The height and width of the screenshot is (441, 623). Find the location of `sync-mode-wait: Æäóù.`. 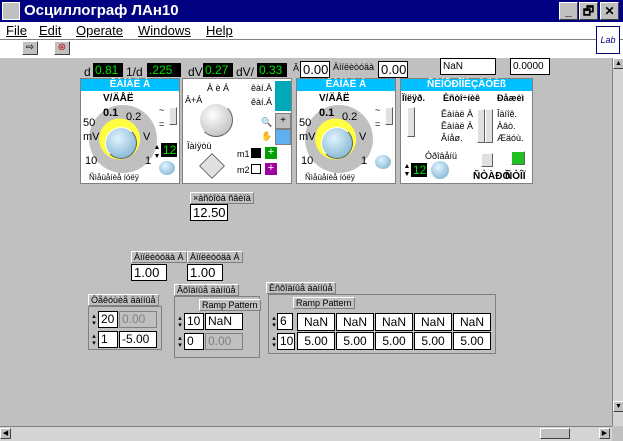

sync-mode-wait: Æäóù. is located at coordinates (510, 138).